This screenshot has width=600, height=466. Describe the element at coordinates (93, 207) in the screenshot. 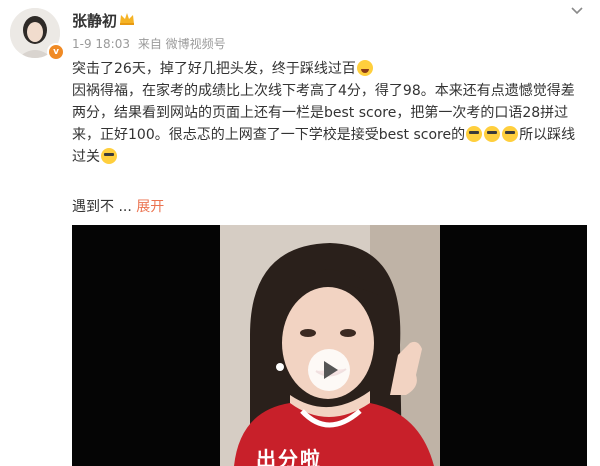

I see `truncated-text: 遇到不` at that location.